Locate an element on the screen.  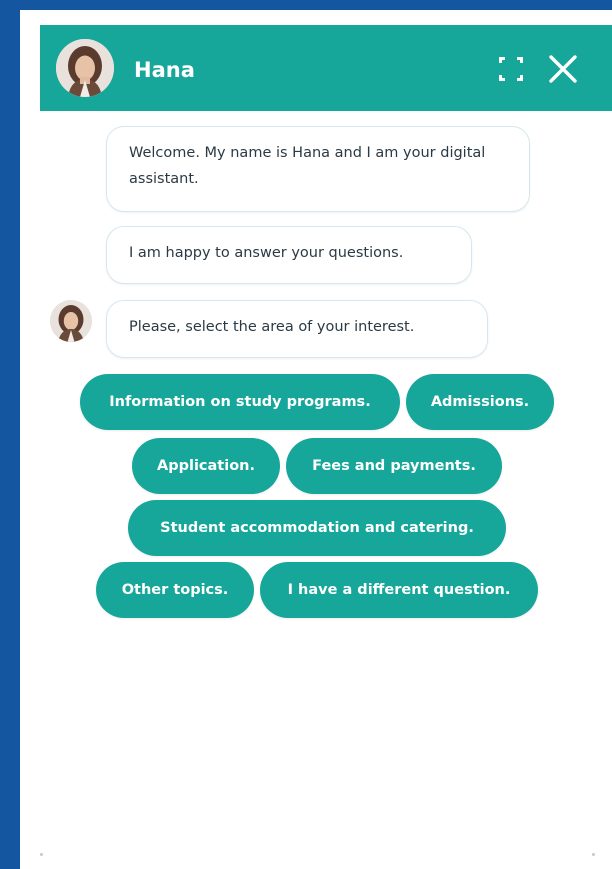
quick-reply-study-programs: Information on study programs. is located at coordinates (240, 402).